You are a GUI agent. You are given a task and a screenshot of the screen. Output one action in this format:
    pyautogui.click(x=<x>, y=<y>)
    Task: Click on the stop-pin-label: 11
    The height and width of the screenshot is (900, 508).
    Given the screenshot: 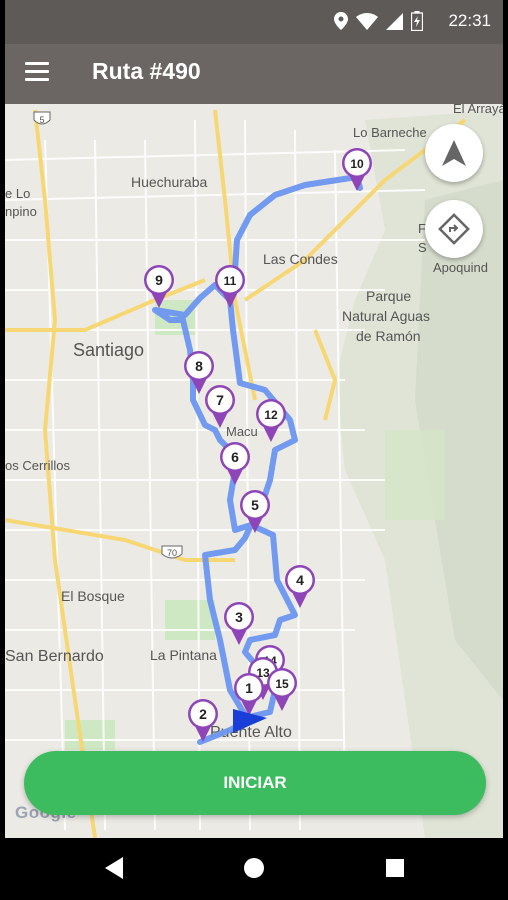 What is the action you would take?
    pyautogui.click(x=230, y=281)
    